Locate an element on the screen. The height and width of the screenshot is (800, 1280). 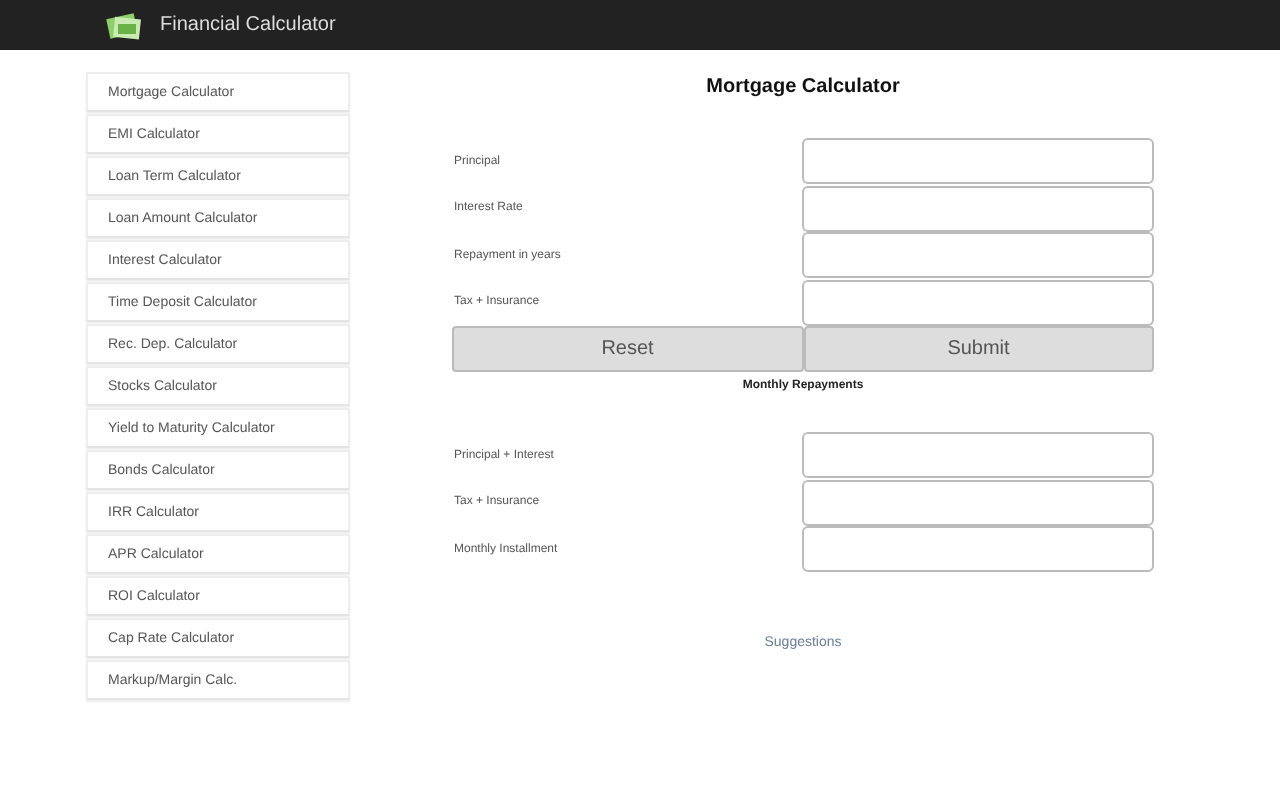
form-title: Mortgage Calculator is located at coordinates (803, 87).